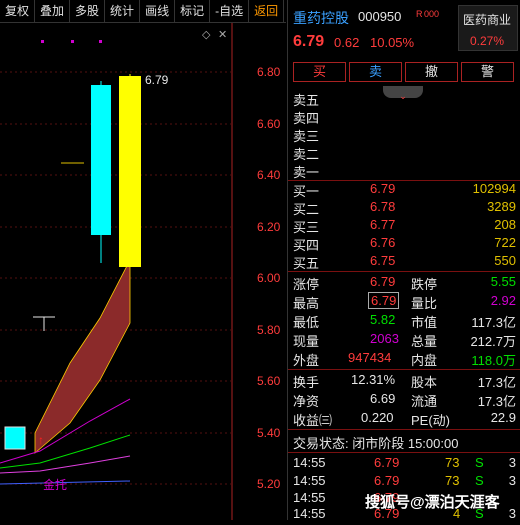 The width and height of the screenshot is (520, 525). What do you see at coordinates (370, 357) in the screenshot?
I see `stat-value: 947434` at bounding box center [370, 357].